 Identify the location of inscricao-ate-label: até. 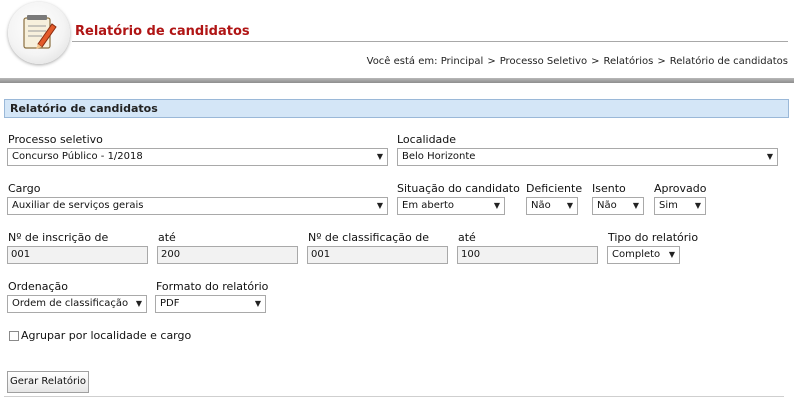
(167, 237).